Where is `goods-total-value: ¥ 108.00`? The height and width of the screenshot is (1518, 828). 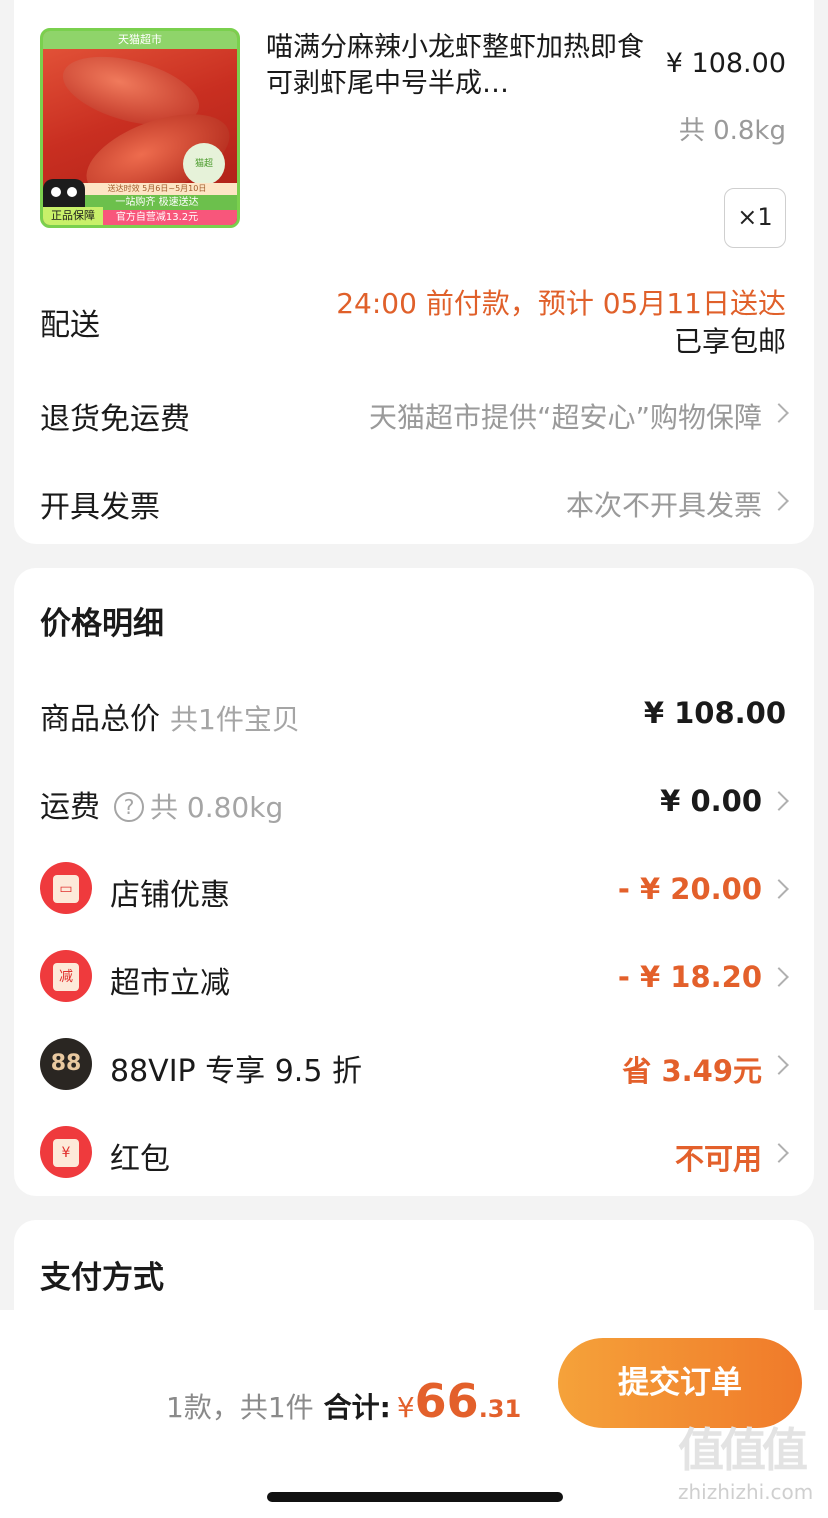 goods-total-value: ¥ 108.00 is located at coordinates (714, 713).